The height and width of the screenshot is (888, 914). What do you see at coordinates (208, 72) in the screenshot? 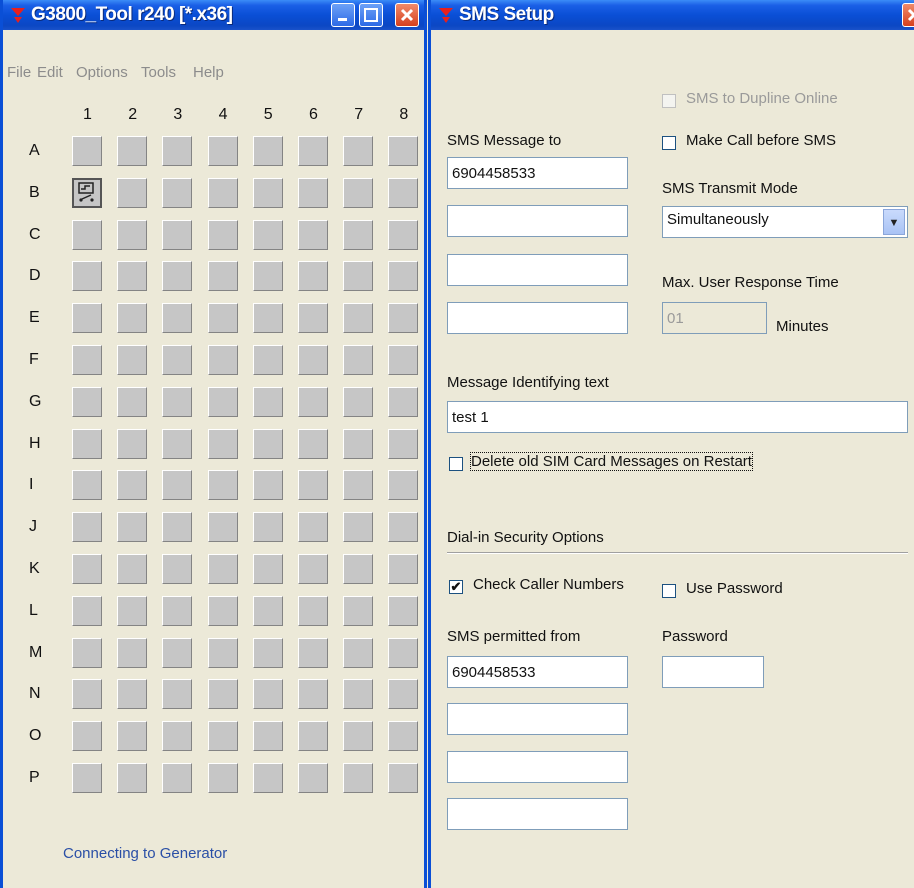
I see `menu-help: Help` at bounding box center [208, 72].